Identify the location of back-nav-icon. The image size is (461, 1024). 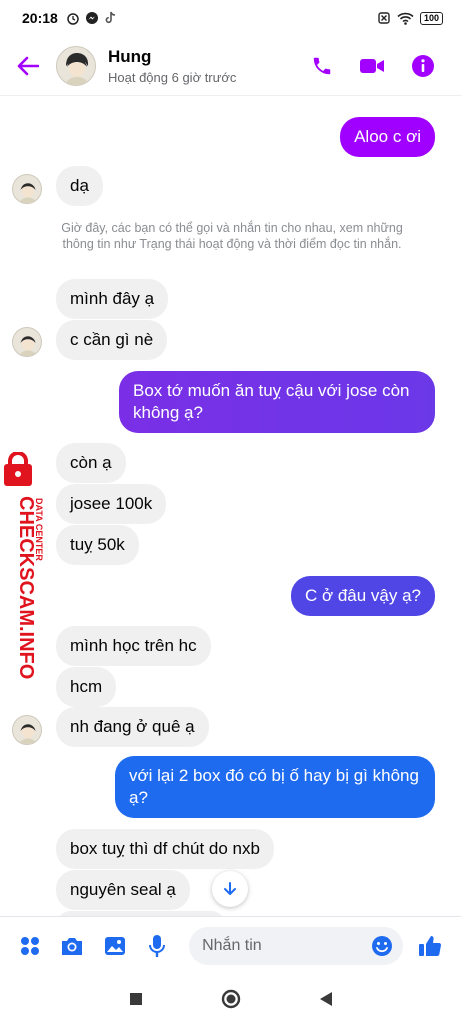
(326, 999).